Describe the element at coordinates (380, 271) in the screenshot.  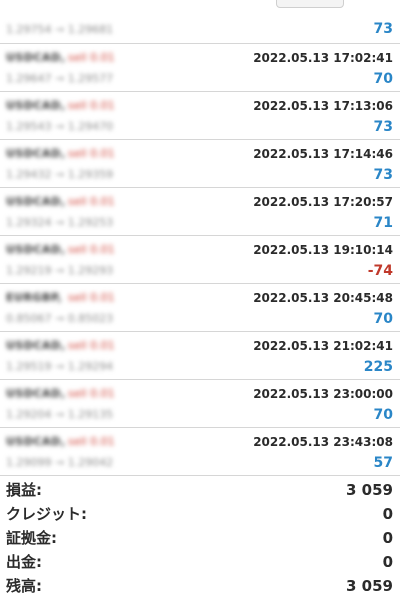
I see `trade-profit: -74` at that location.